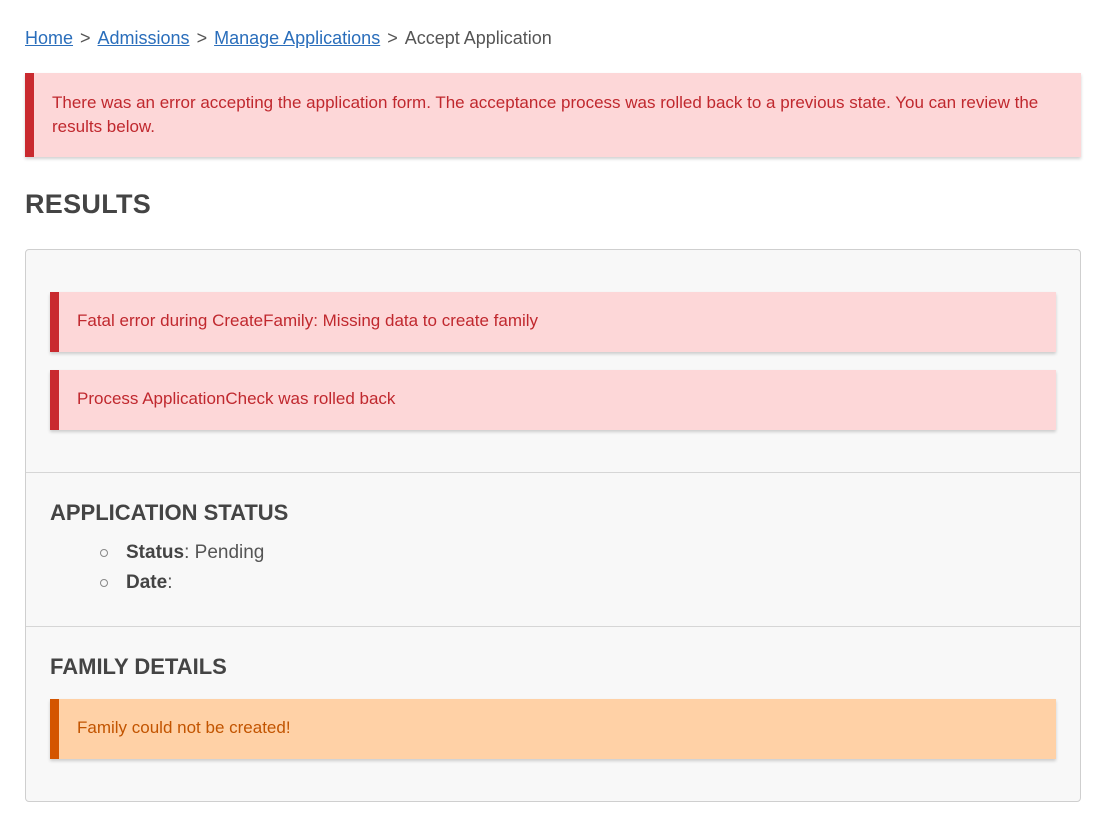 Image resolution: width=1094 pixels, height=823 pixels. Describe the element at coordinates (147, 582) in the screenshot. I see `date-label: Date` at that location.